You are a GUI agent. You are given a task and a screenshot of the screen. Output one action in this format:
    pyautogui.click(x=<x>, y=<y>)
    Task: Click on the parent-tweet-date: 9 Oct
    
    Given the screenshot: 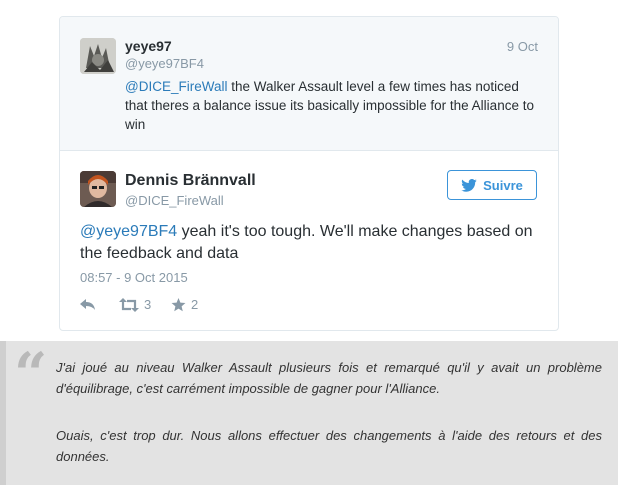 What is the action you would take?
    pyautogui.click(x=522, y=46)
    